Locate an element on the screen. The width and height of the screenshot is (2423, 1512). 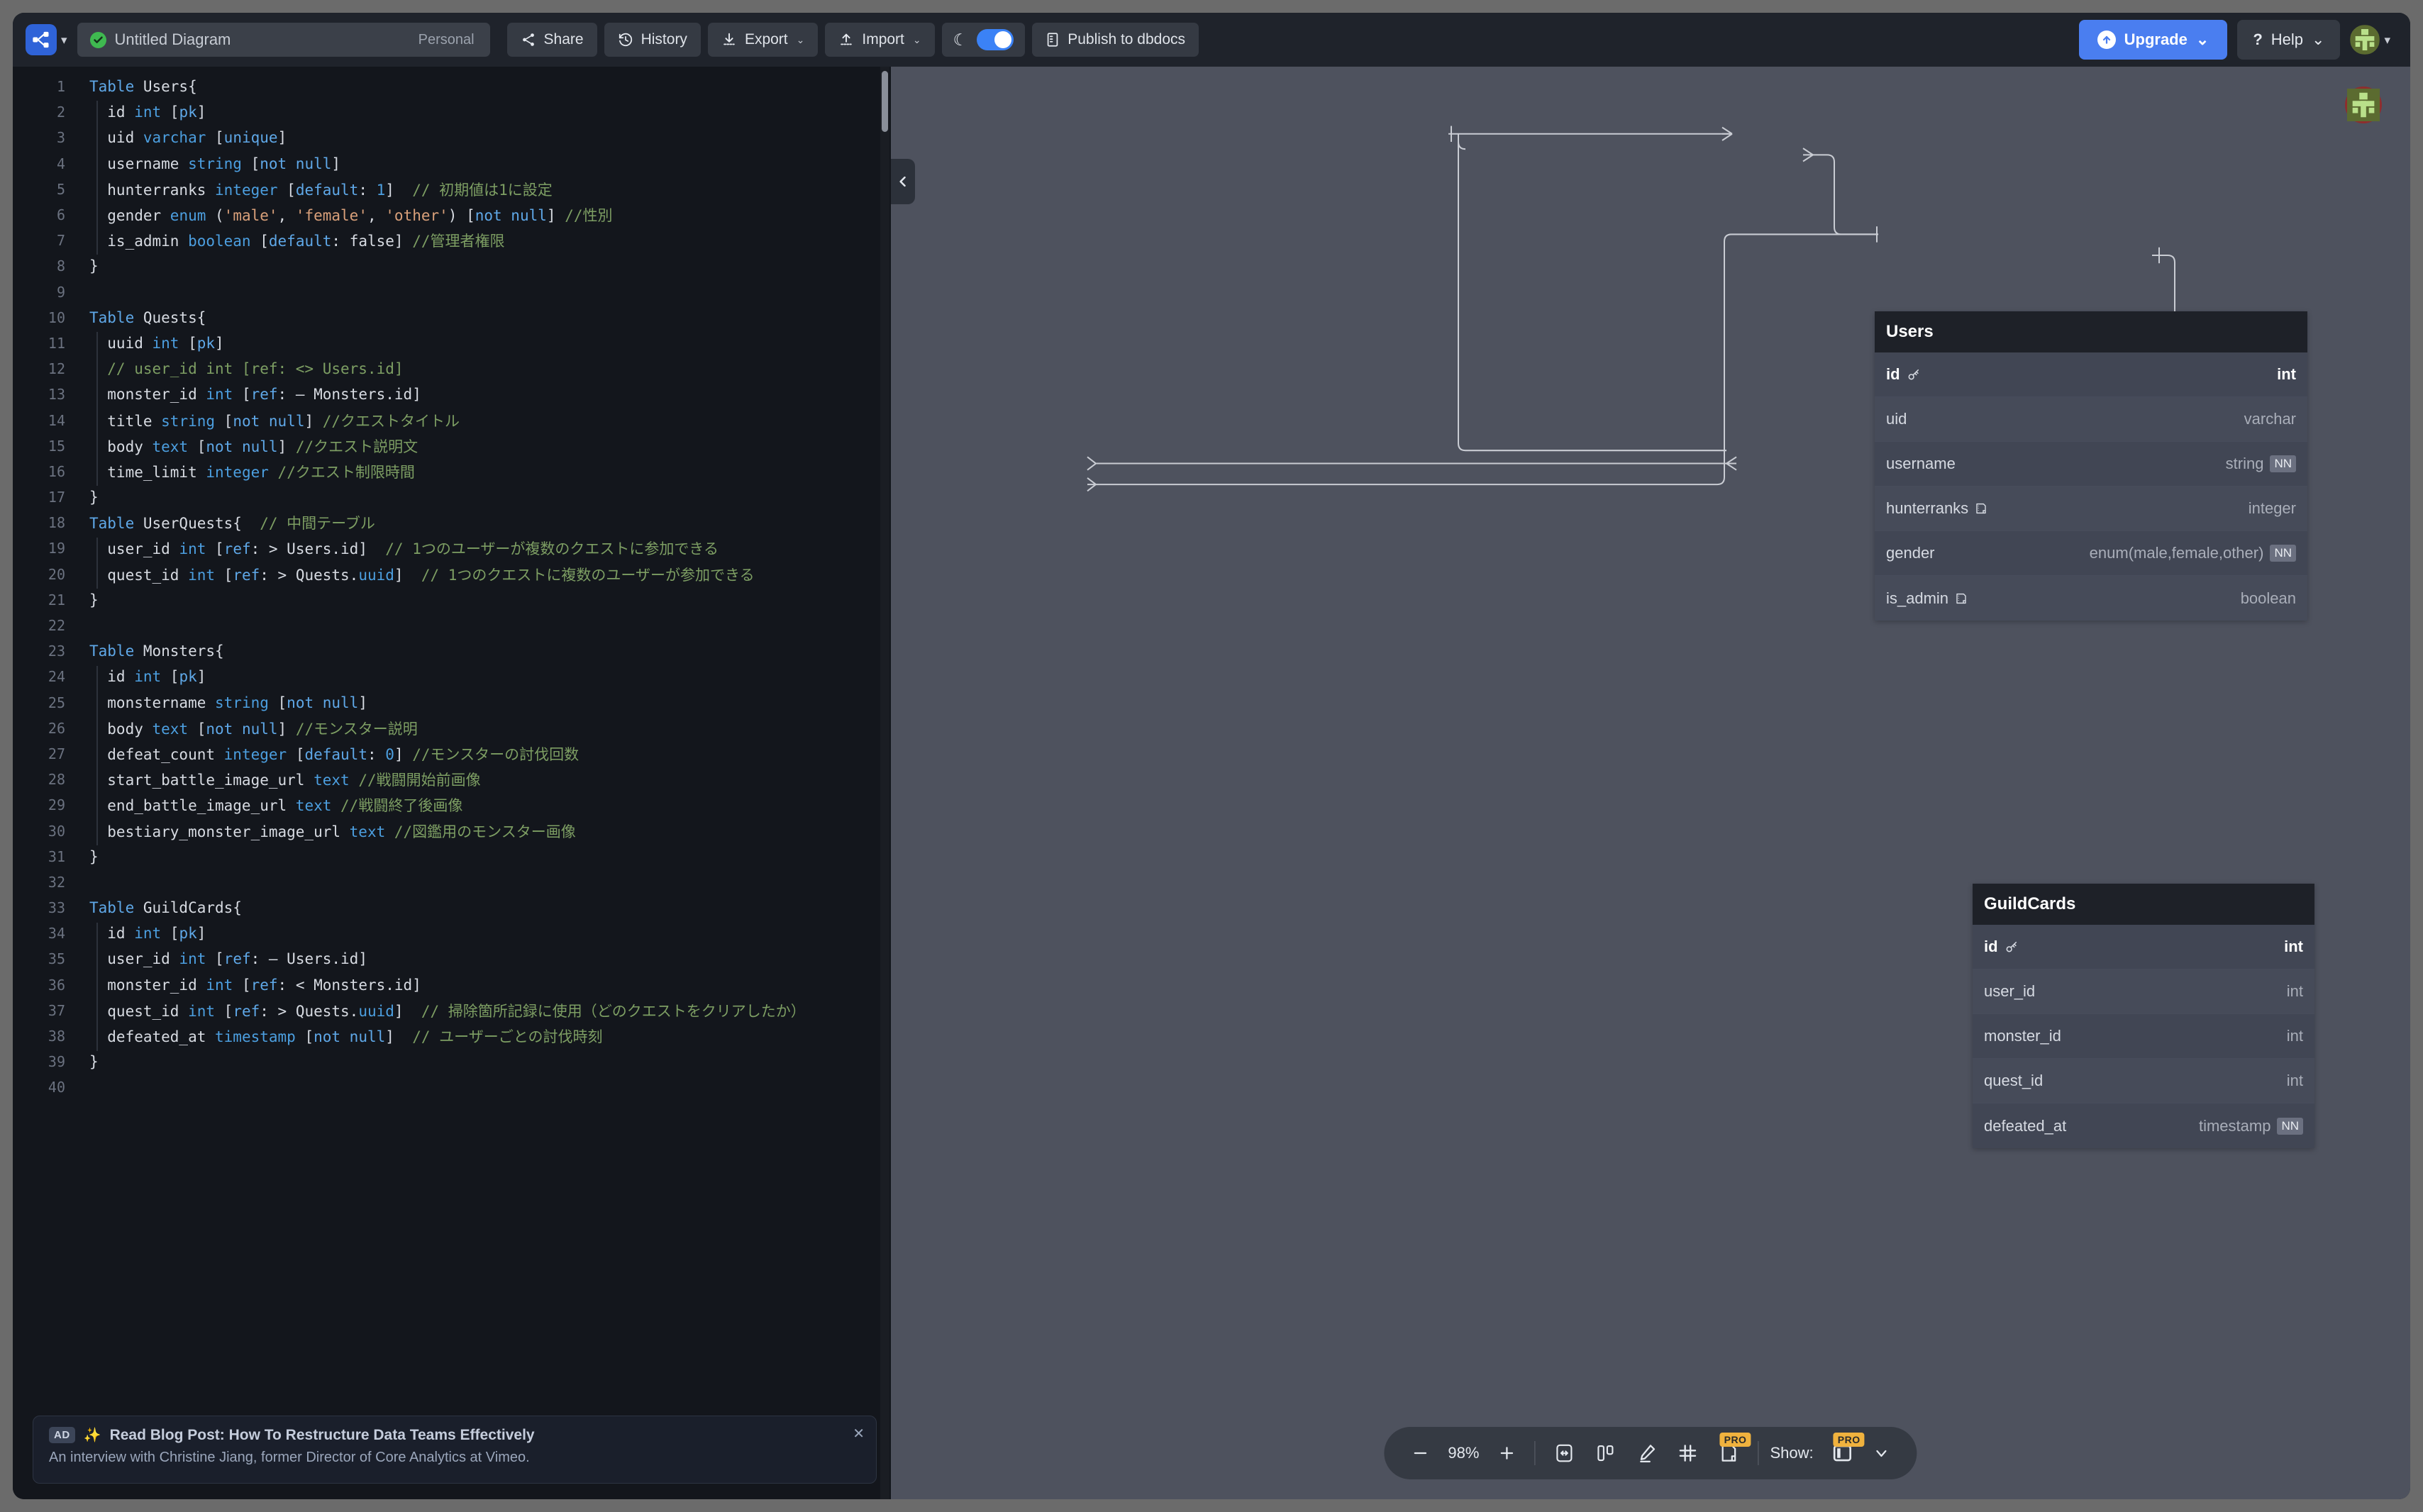
code-line: 3 uid varchar [unique] is located at coordinates (452, 137).